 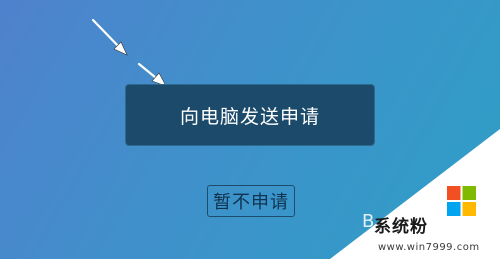 I want to click on watermark-title: 系统粉, so click(x=401, y=227).